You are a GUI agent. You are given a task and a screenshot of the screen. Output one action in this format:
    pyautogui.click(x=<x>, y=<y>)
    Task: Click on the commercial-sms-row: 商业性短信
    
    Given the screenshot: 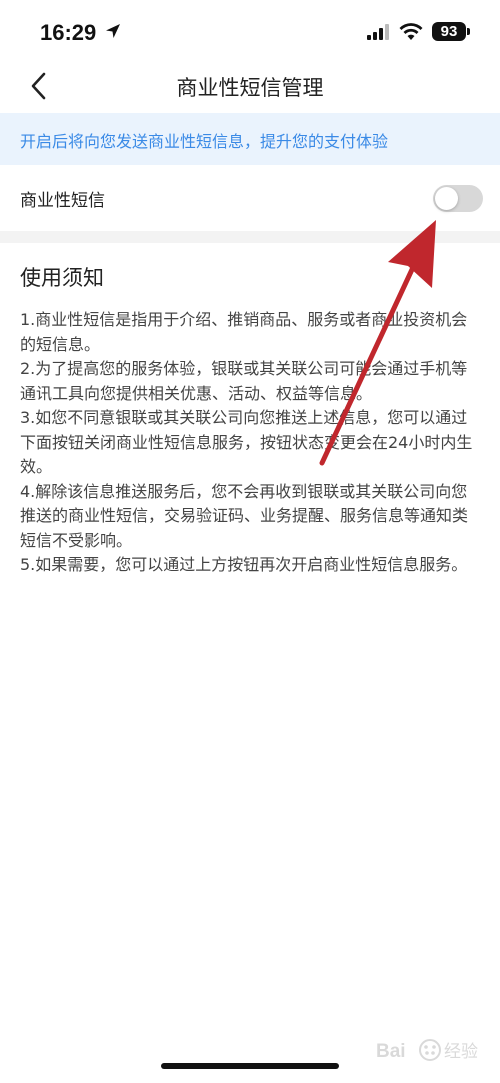 What is the action you would take?
    pyautogui.click(x=250, y=198)
    